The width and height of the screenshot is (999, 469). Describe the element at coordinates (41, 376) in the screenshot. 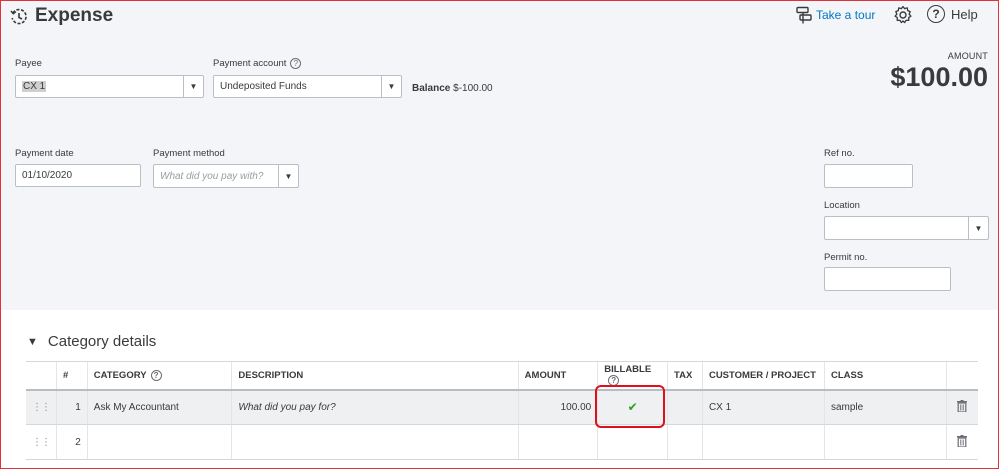

I see `drag-column-header` at that location.